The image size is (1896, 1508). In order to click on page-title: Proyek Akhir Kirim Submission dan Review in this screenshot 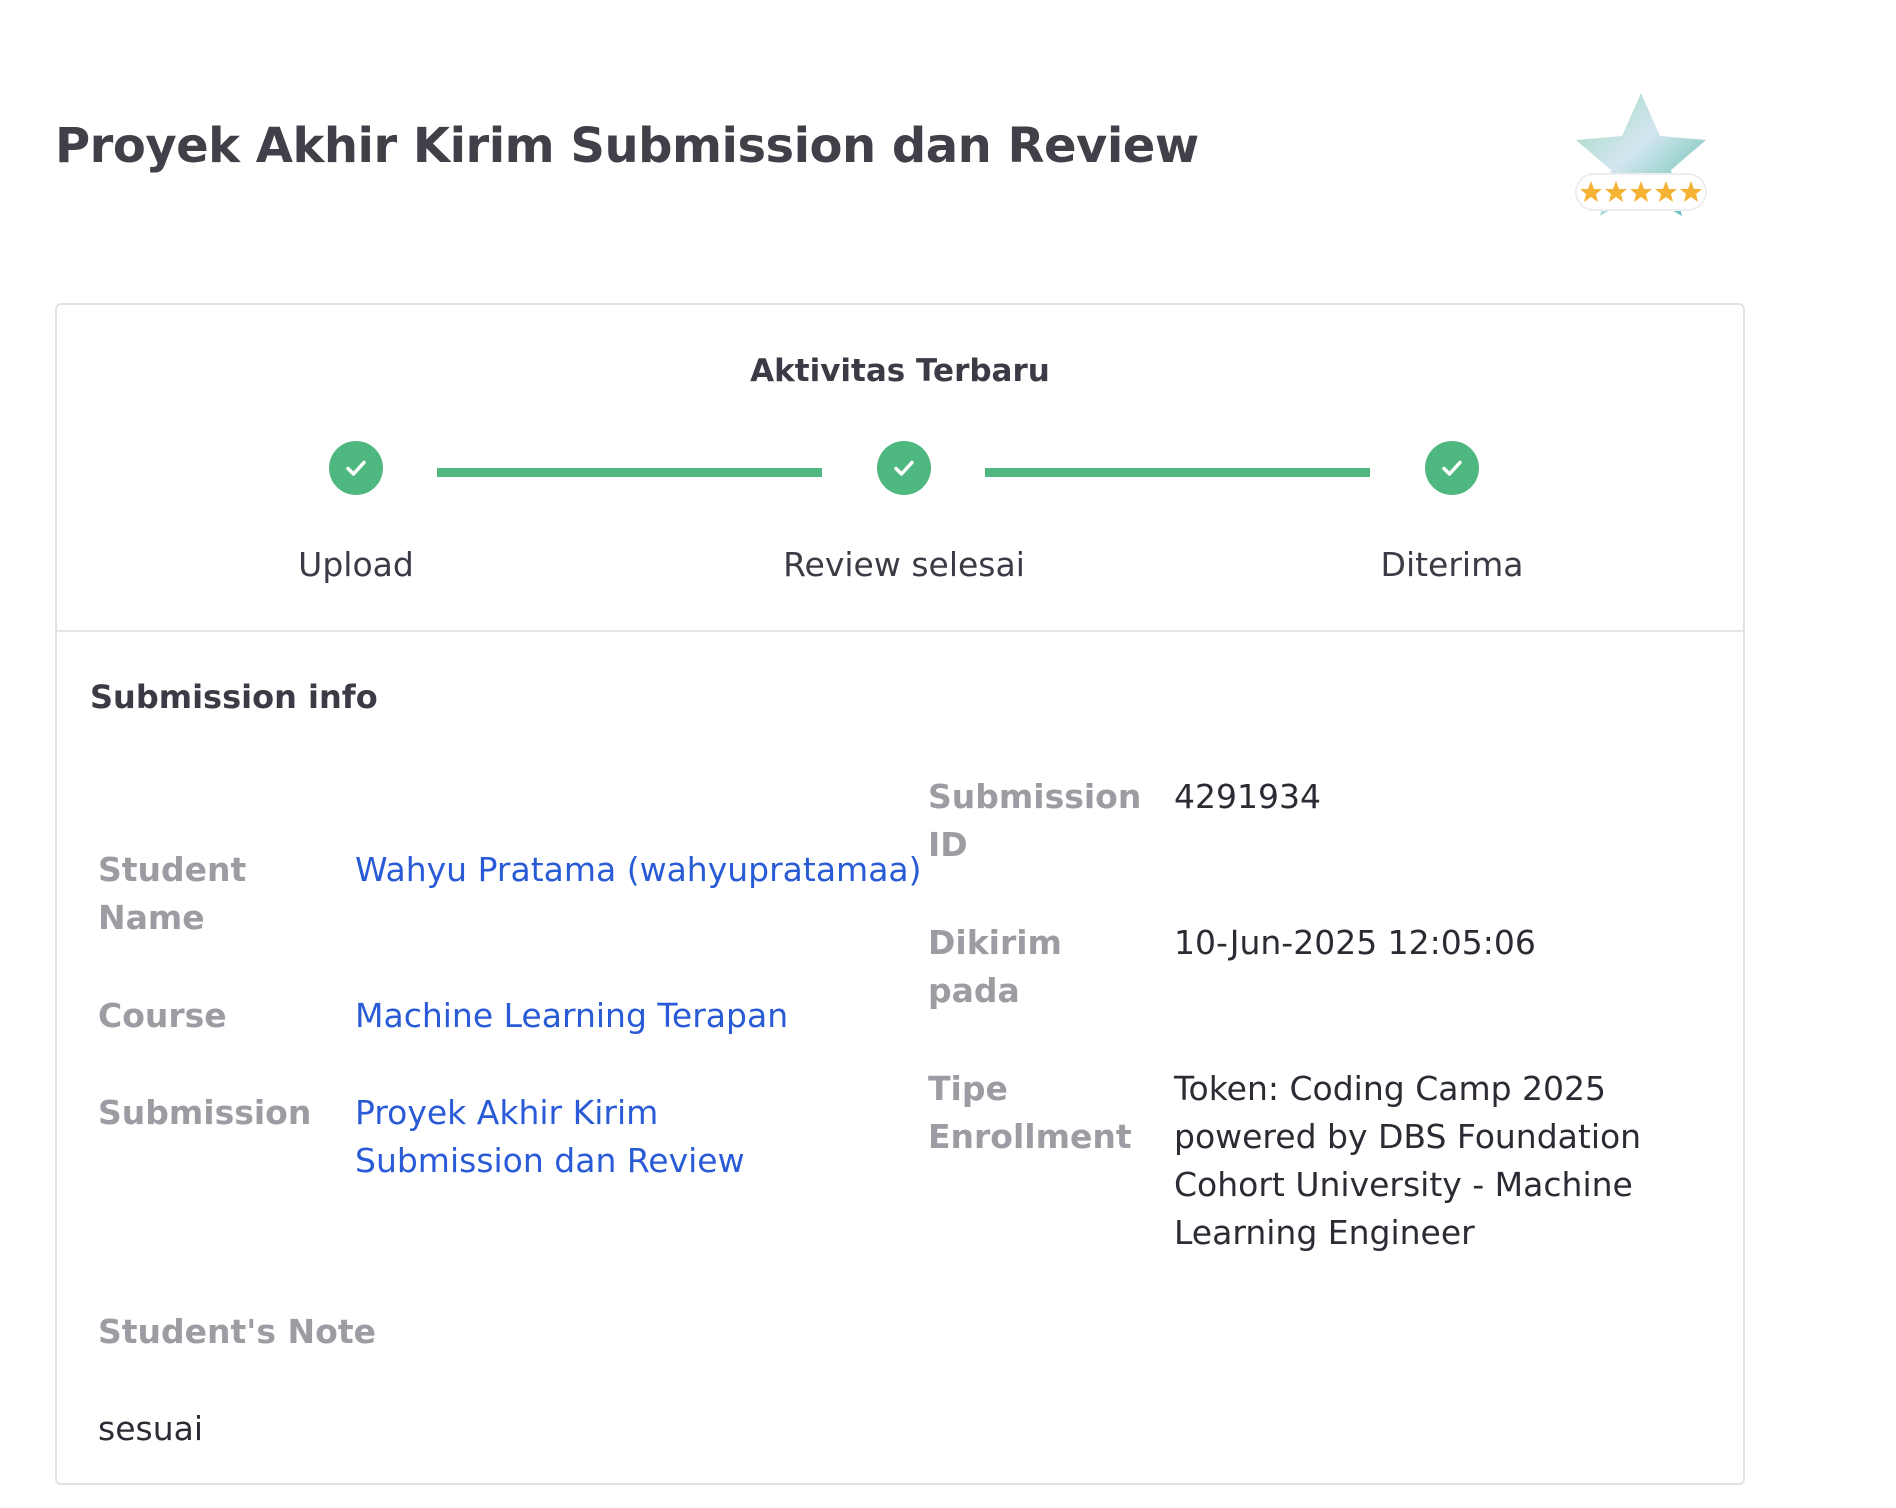, I will do `click(627, 146)`.